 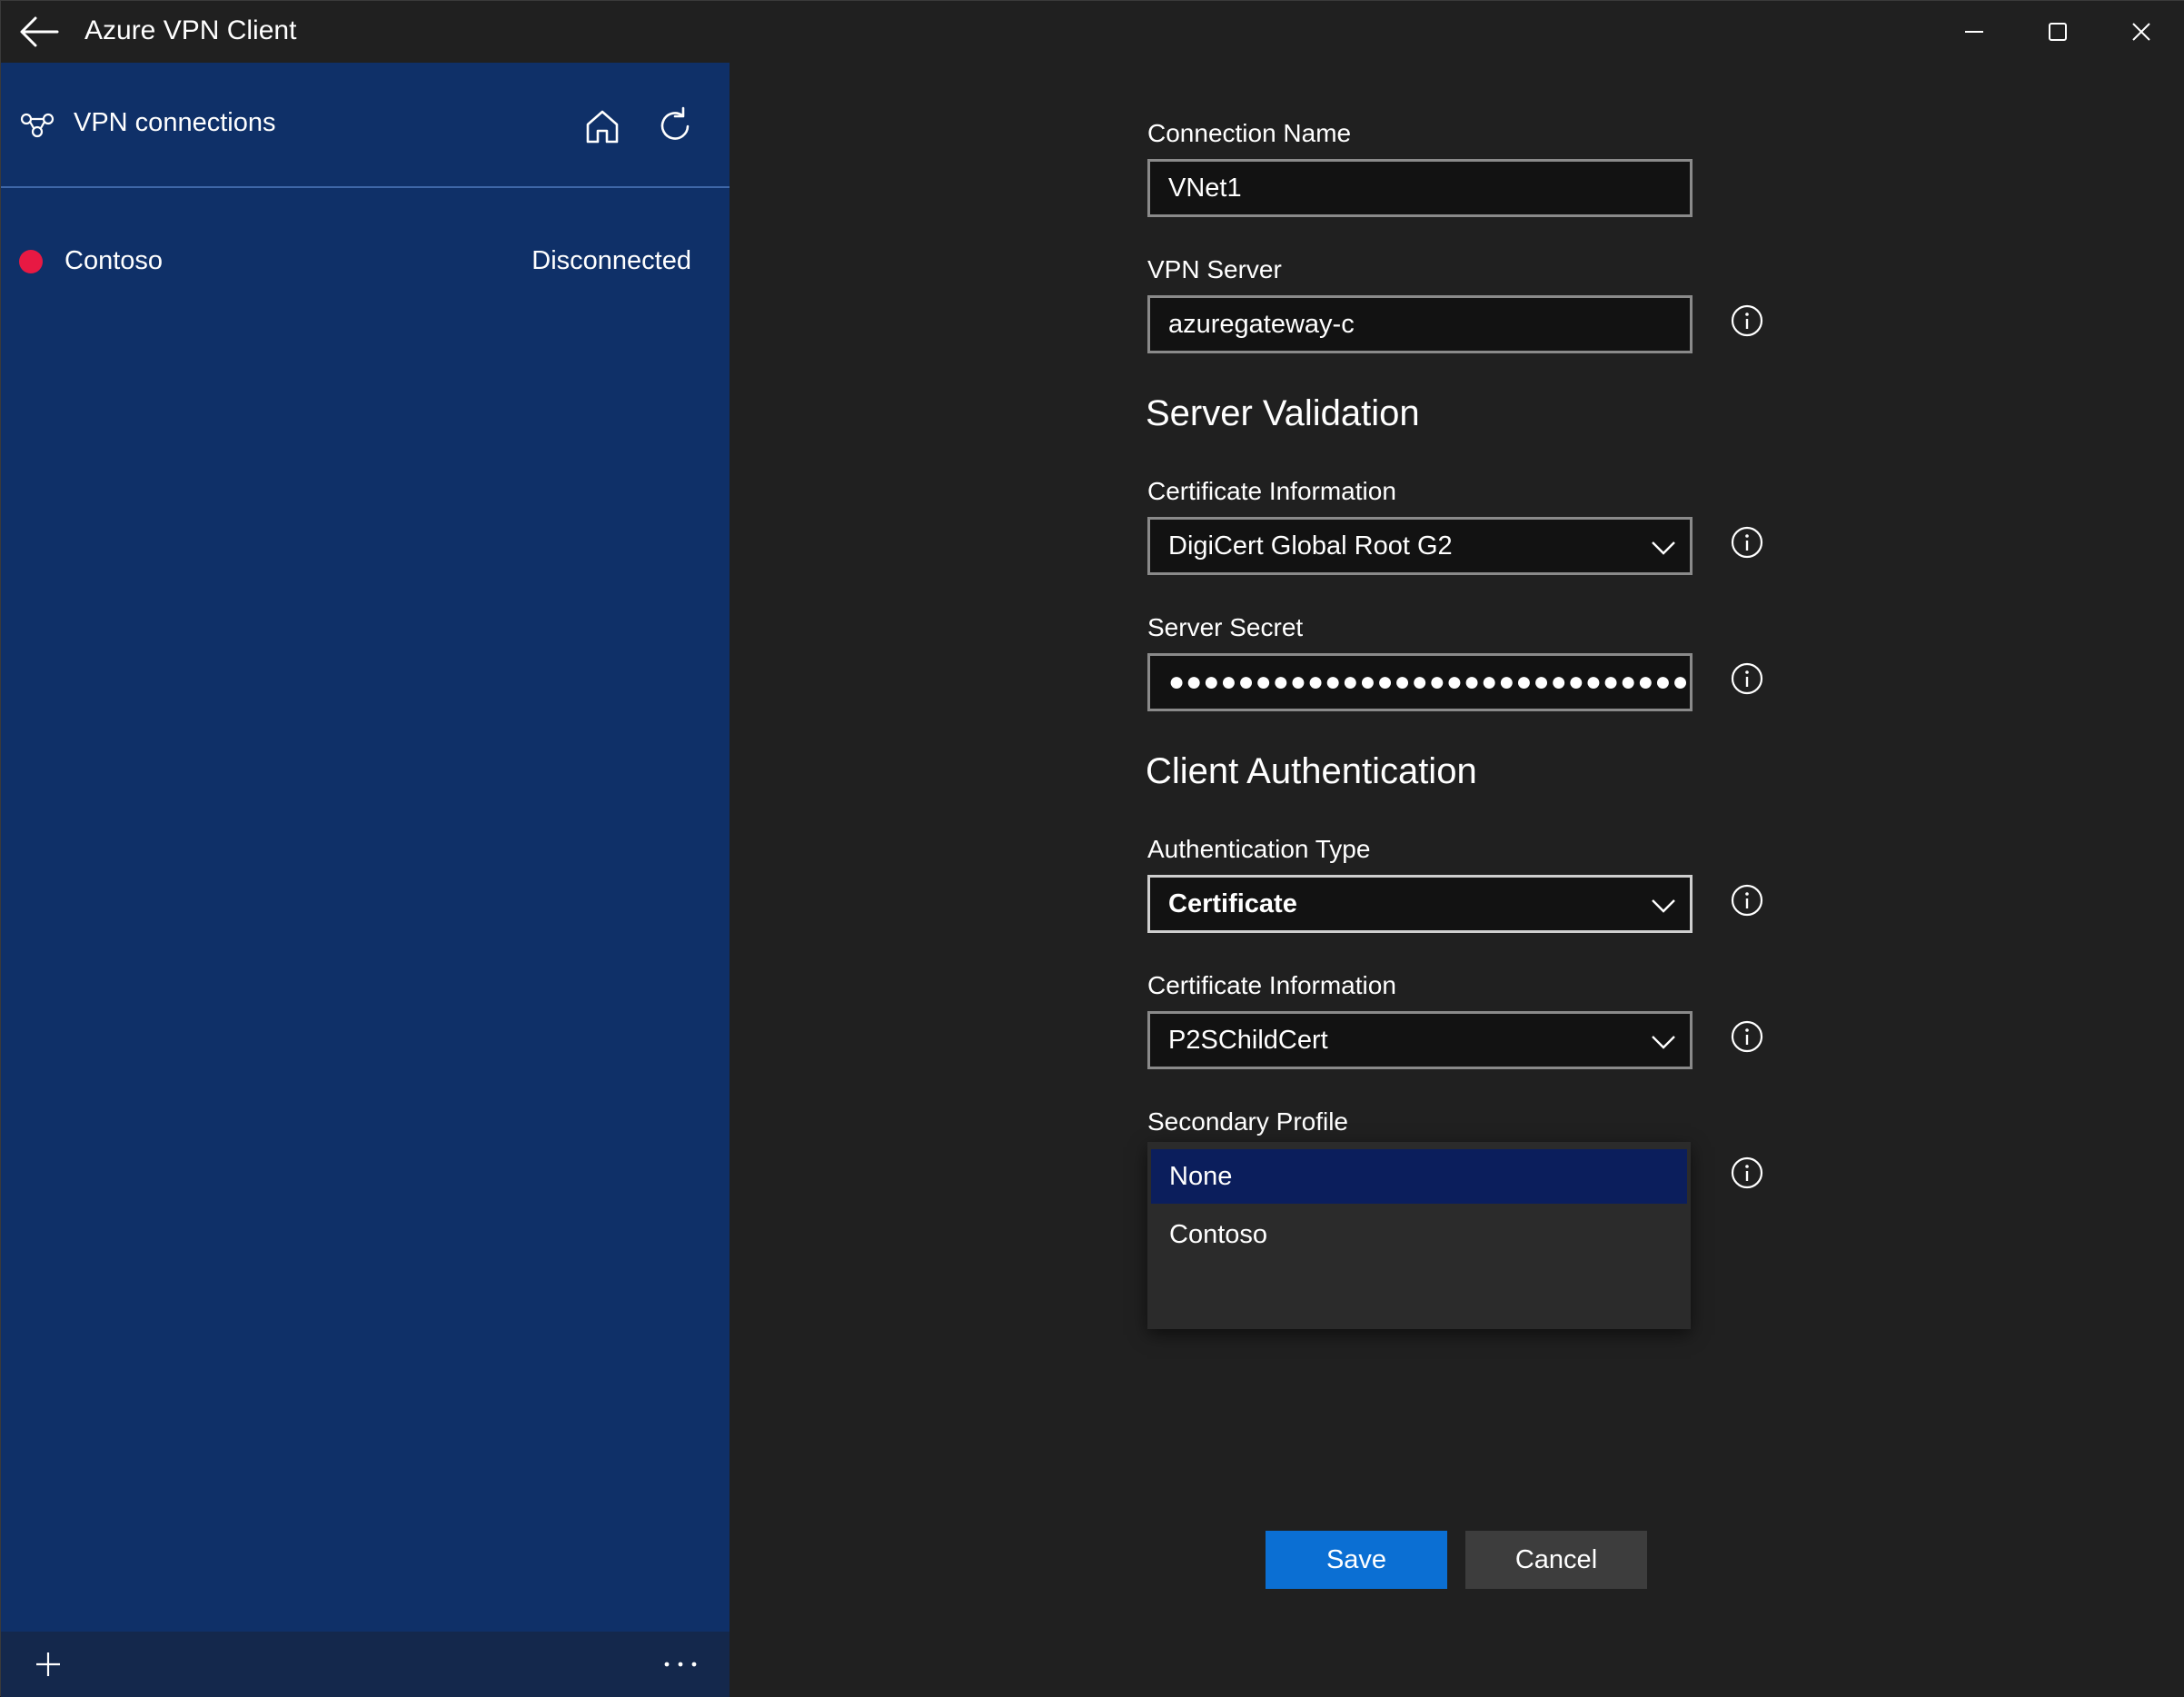 I want to click on refresh-icon, so click(x=675, y=126).